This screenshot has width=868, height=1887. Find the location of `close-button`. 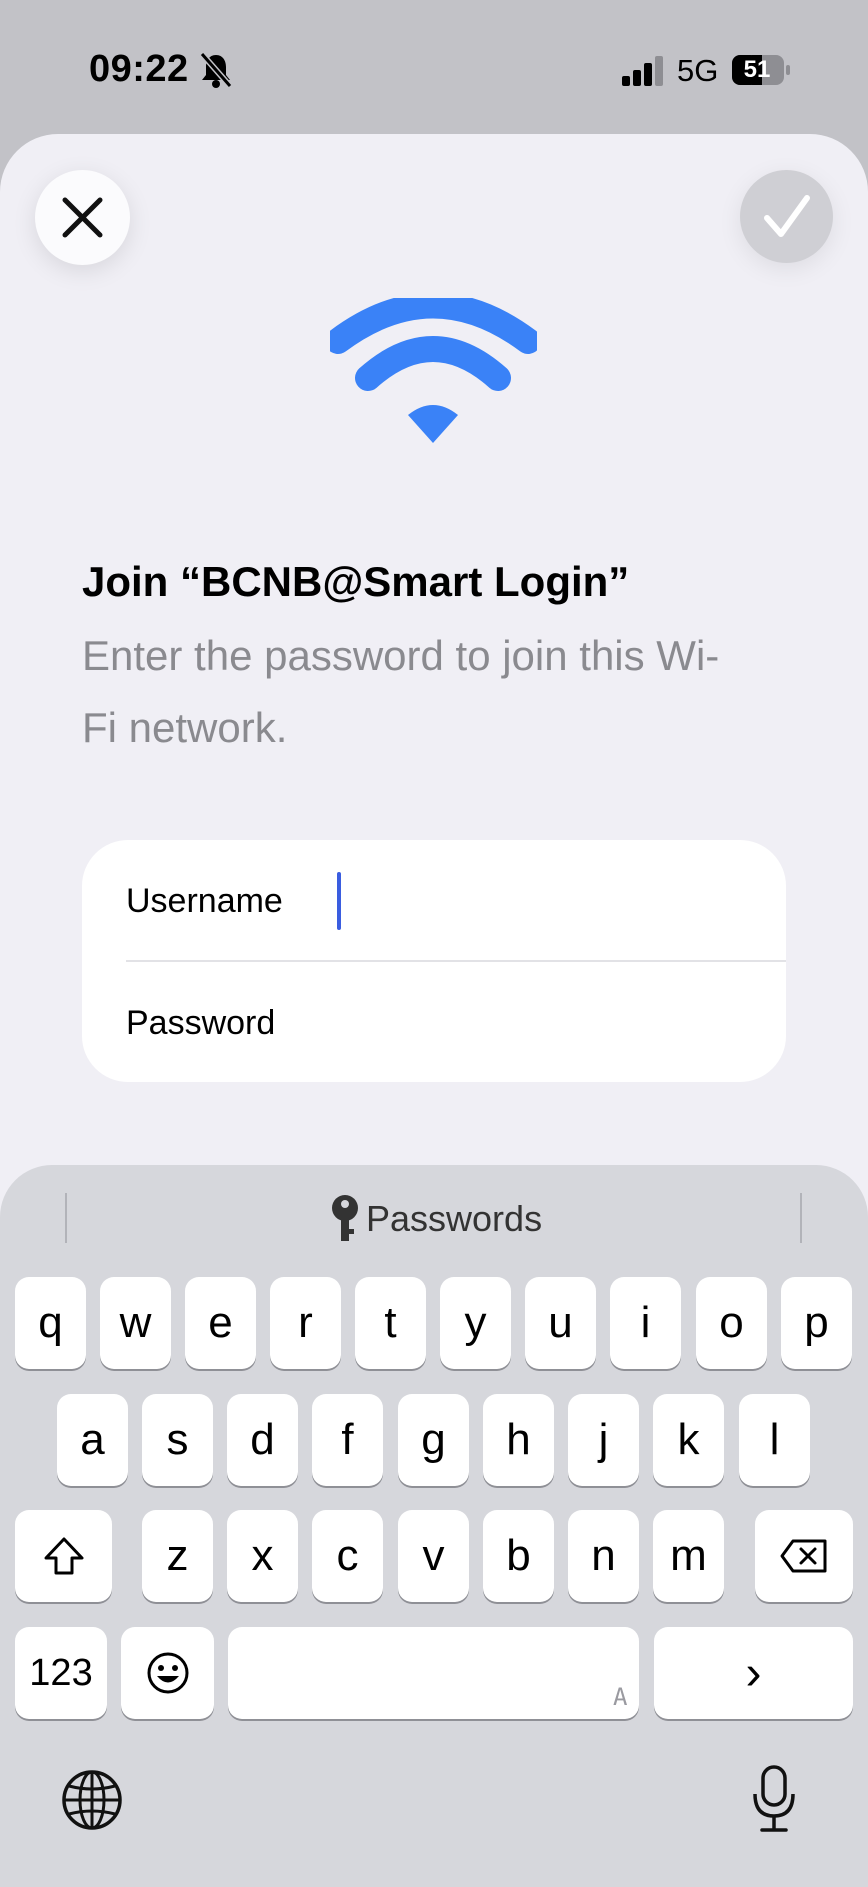

close-button is located at coordinates (82, 217).